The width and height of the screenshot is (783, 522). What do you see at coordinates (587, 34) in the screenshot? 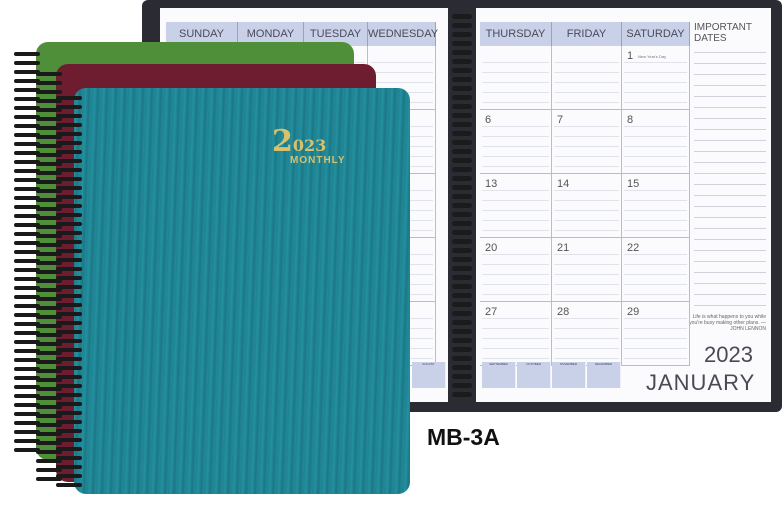
I see `day-header-friday: FRIDAY` at bounding box center [587, 34].